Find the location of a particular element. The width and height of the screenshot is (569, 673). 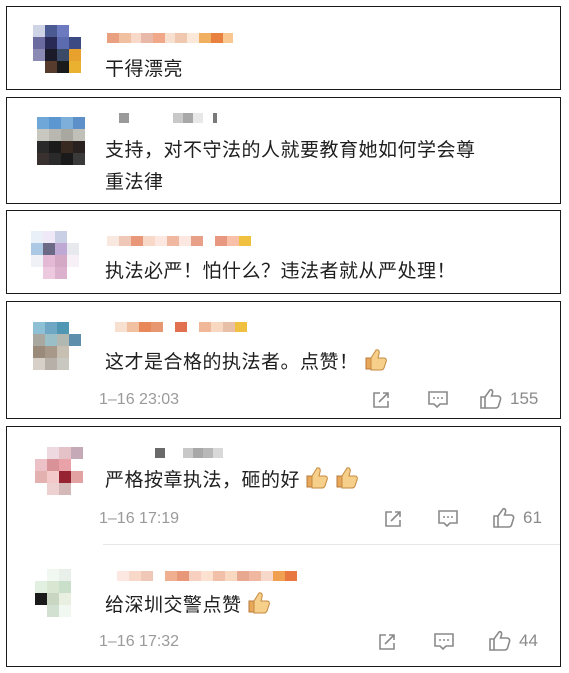

comment-text: 这才是合格的执法者。点赞！ is located at coordinates (247, 364).